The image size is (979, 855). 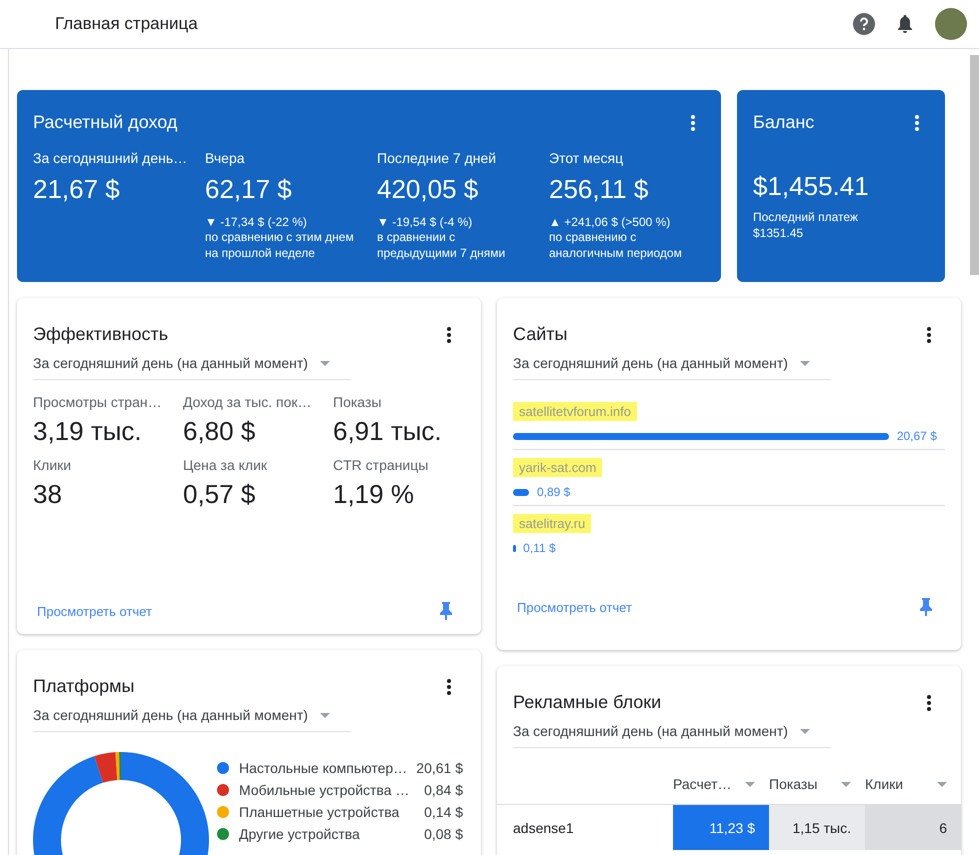 What do you see at coordinates (299, 834) in the screenshot?
I see `legend-label: Другие устройства` at bounding box center [299, 834].